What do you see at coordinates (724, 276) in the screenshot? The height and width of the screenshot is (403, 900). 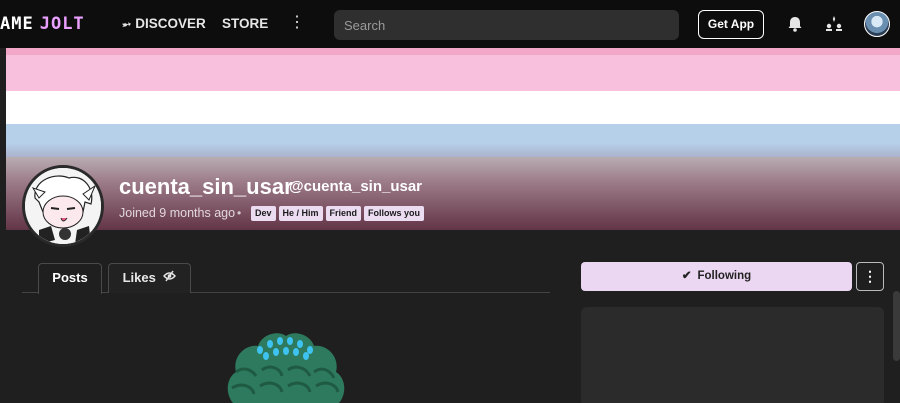 I see `following-label: Following` at bounding box center [724, 276].